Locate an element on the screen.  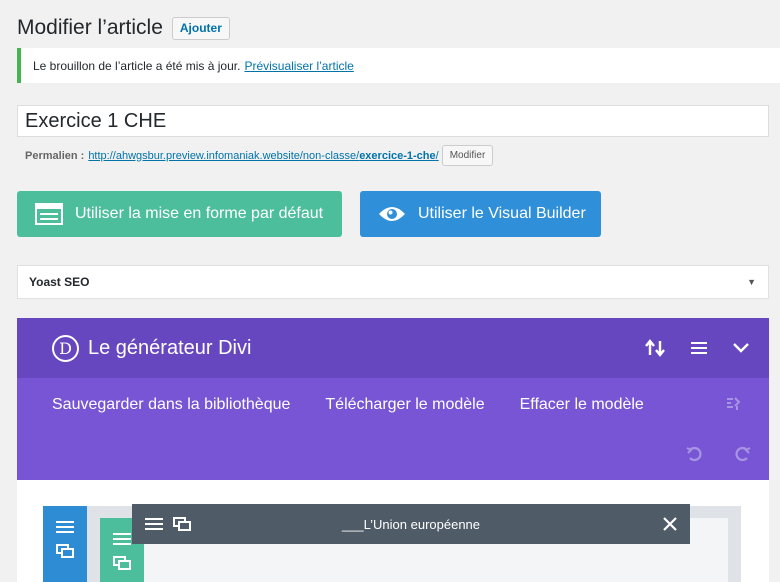
layout-icon is located at coordinates (49, 214).